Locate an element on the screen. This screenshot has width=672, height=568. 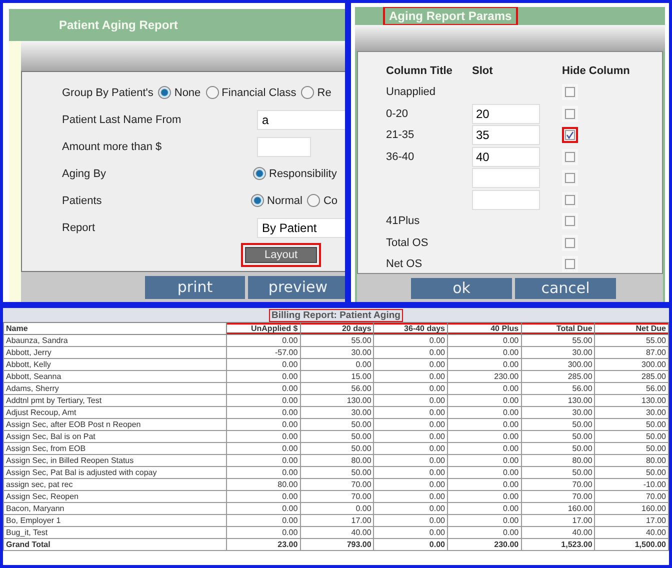
column-header: UnApplied $ is located at coordinates (263, 328).